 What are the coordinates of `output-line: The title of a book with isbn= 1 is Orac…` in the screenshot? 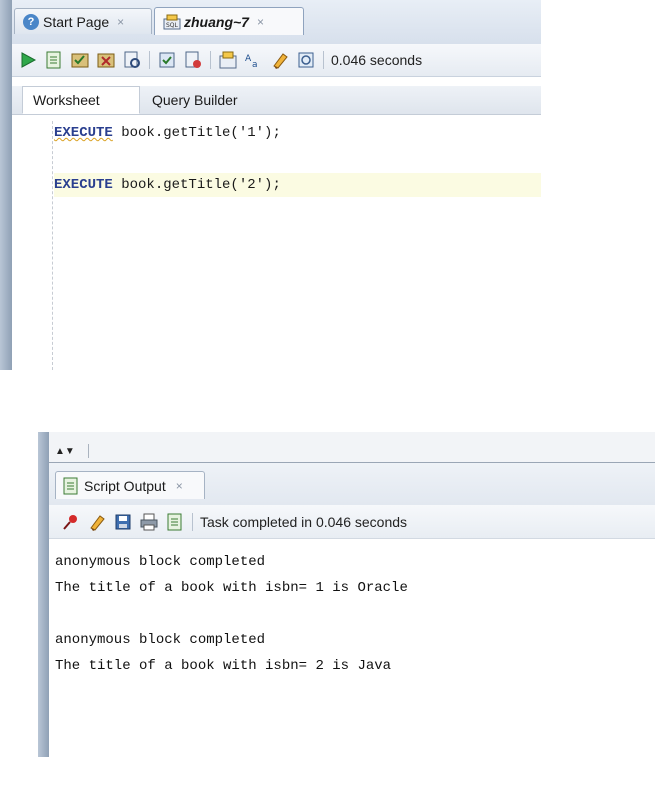 It's located at (231, 588).